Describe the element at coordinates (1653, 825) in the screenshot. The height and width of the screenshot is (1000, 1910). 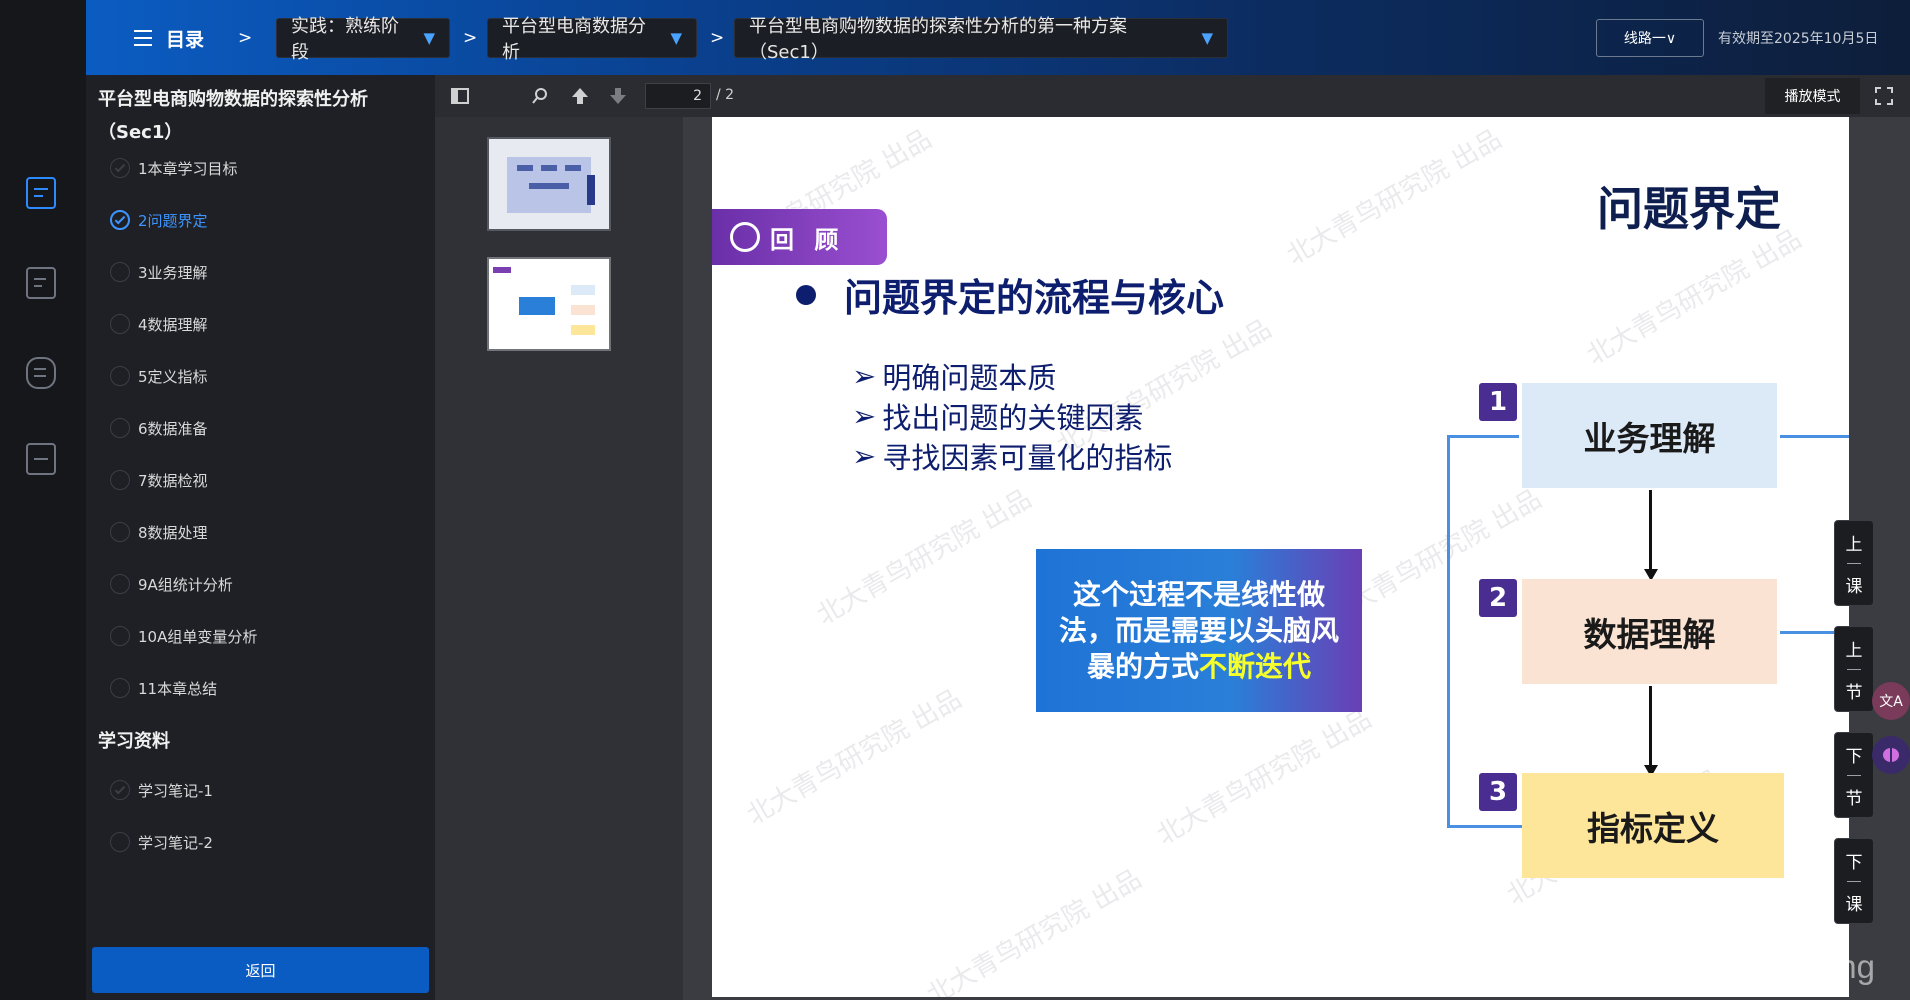
I see `flow-box-metrics: 指标定义` at that location.